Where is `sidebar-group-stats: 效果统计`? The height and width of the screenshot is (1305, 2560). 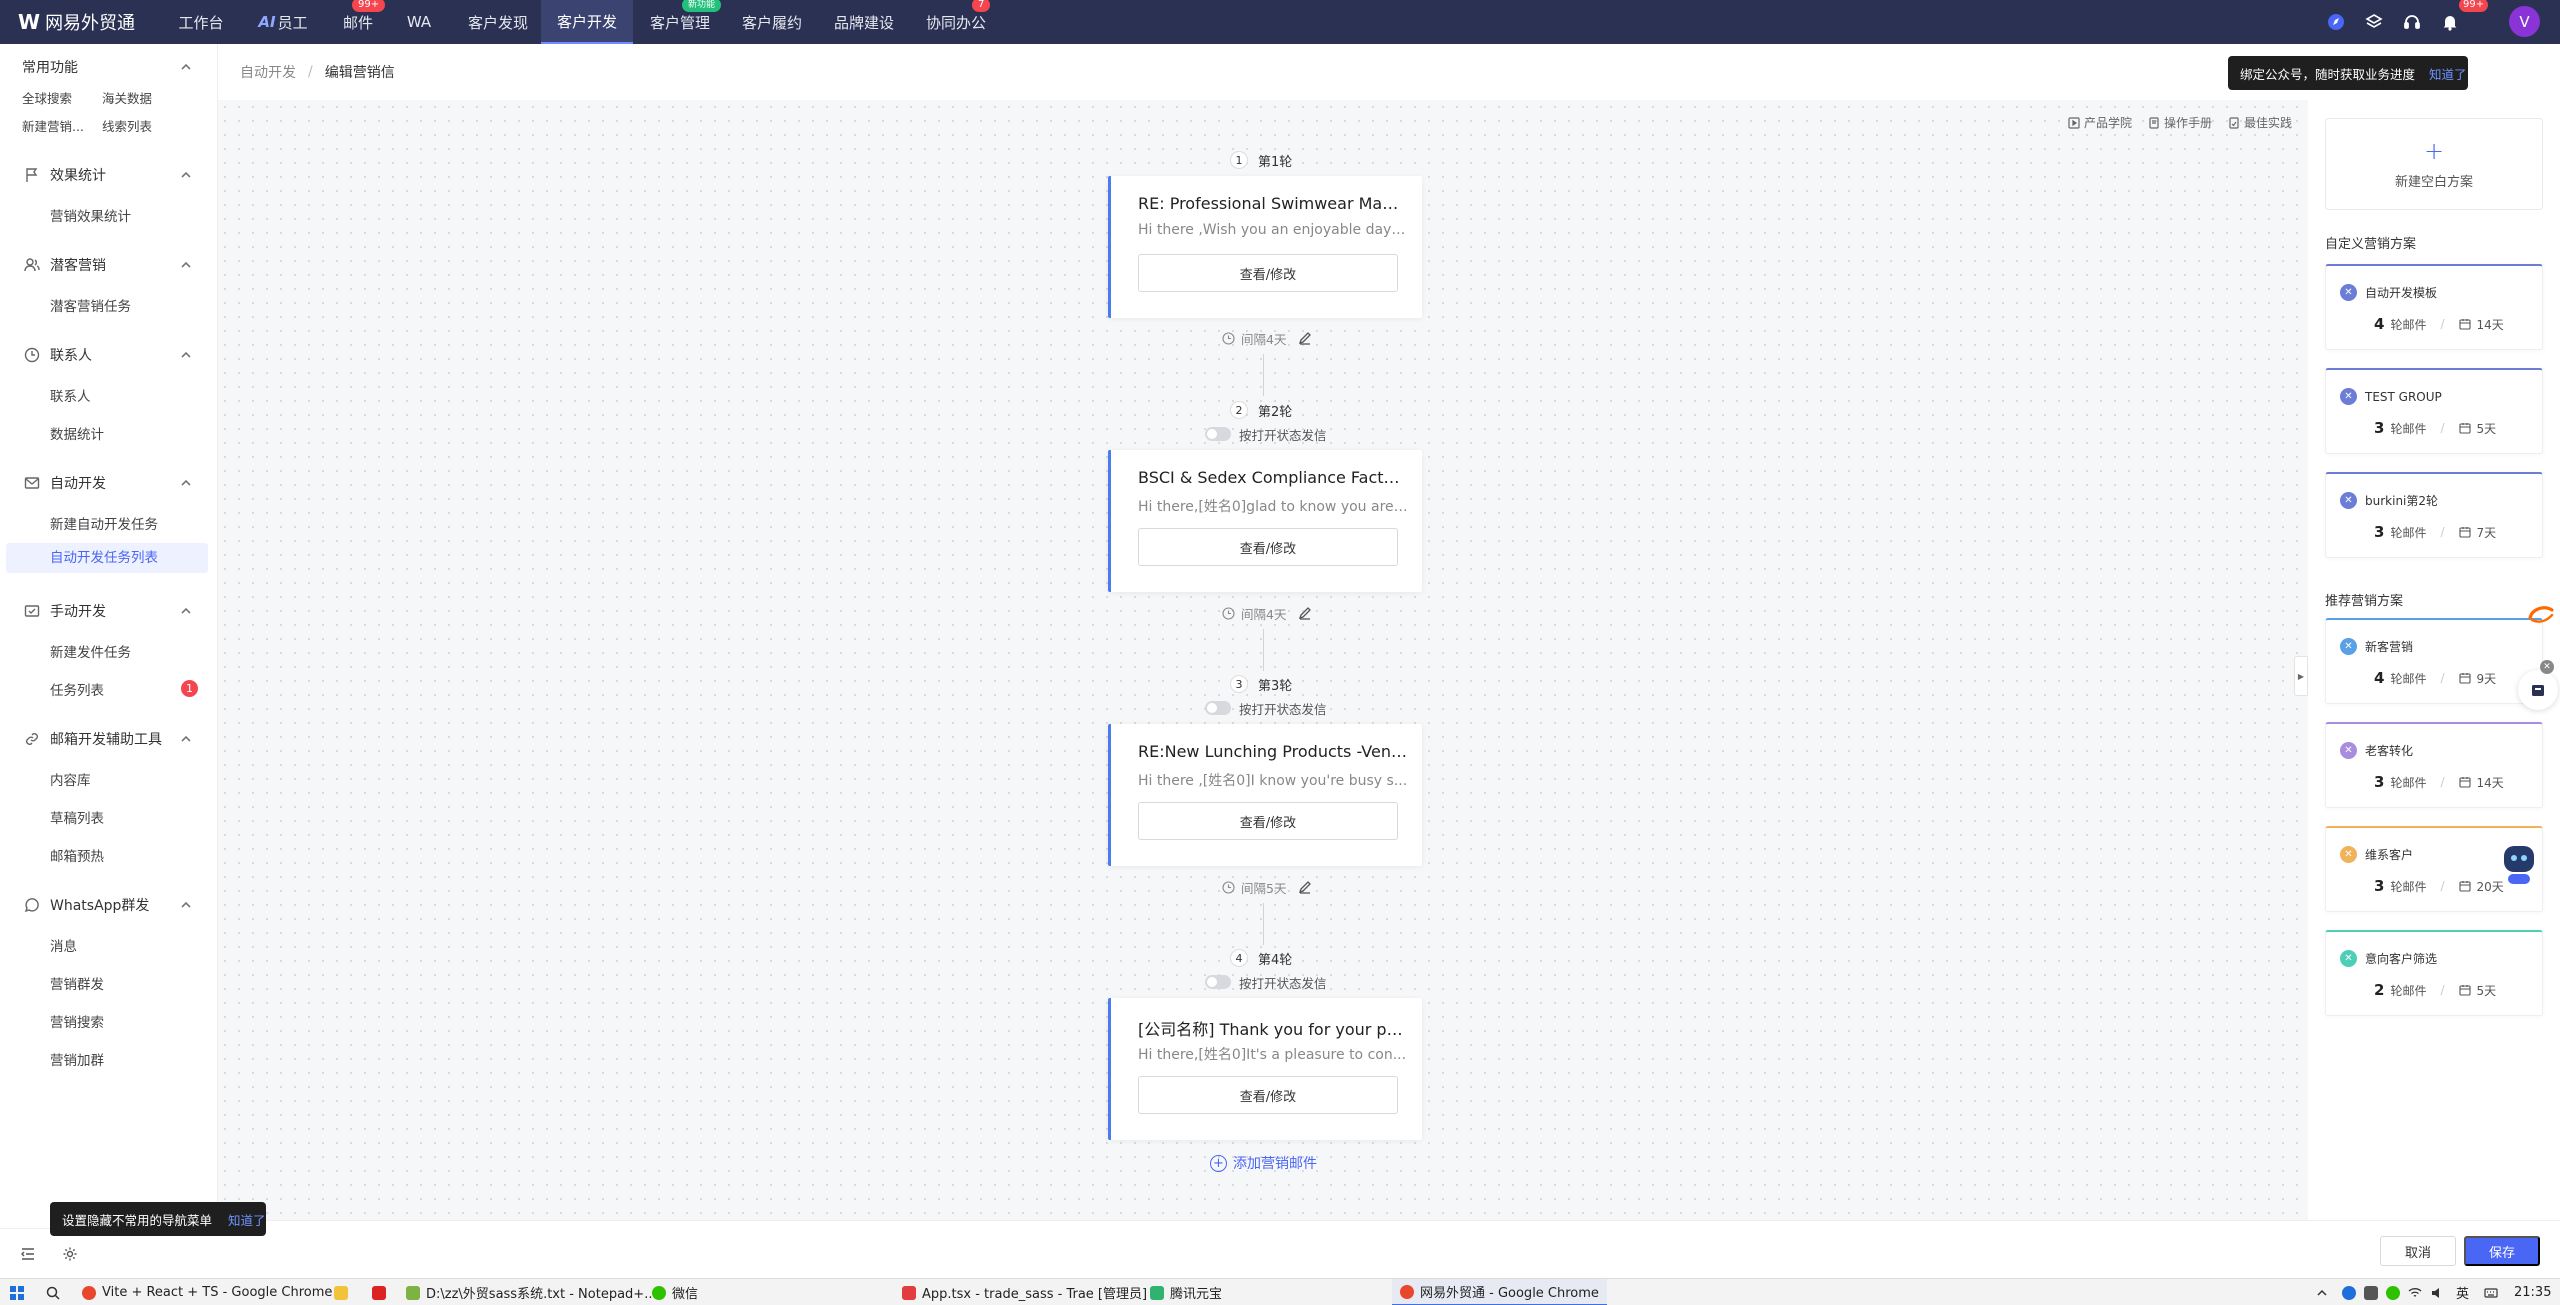 sidebar-group-stats: 效果统计 is located at coordinates (65, 175).